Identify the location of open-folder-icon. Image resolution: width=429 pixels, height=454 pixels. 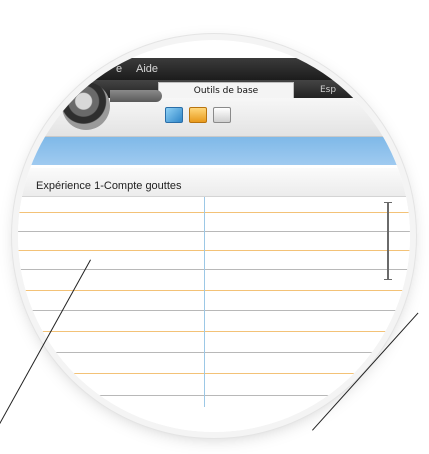
(198, 115).